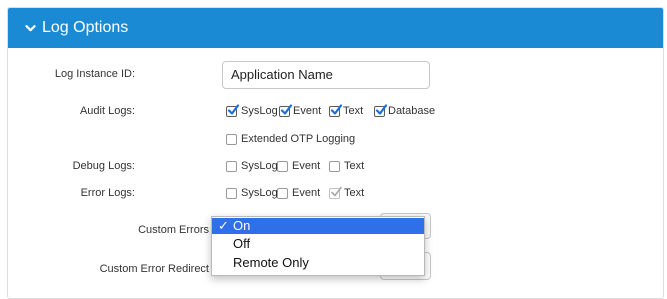  I want to click on debug-event-checkbox, so click(282, 166).